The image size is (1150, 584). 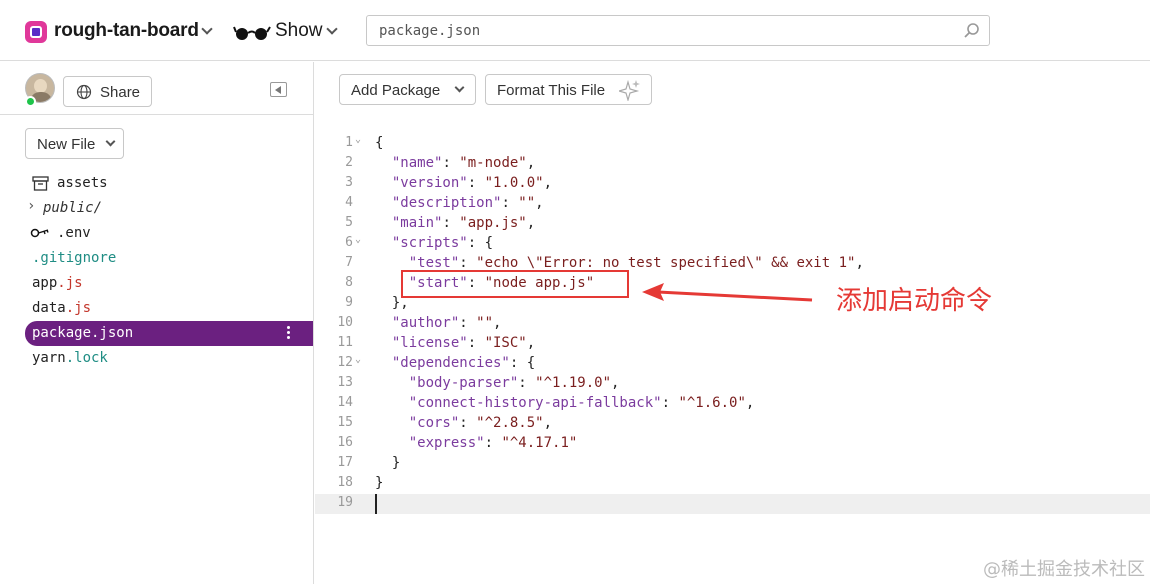 I want to click on line-number: 15, so click(x=345, y=422).